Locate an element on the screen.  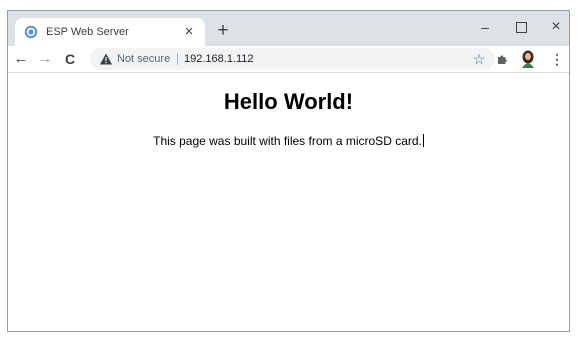
reload-button: C is located at coordinates (70, 59).